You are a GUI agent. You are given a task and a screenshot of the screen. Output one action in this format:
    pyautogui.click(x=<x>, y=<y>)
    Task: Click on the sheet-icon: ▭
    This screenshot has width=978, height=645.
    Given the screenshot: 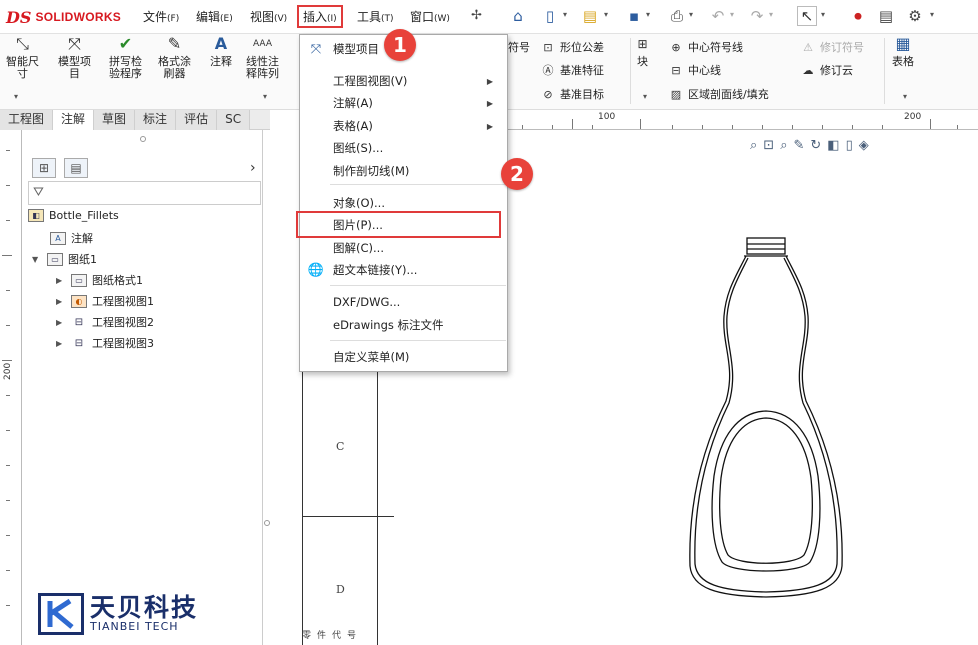 What is the action you would take?
    pyautogui.click(x=55, y=259)
    